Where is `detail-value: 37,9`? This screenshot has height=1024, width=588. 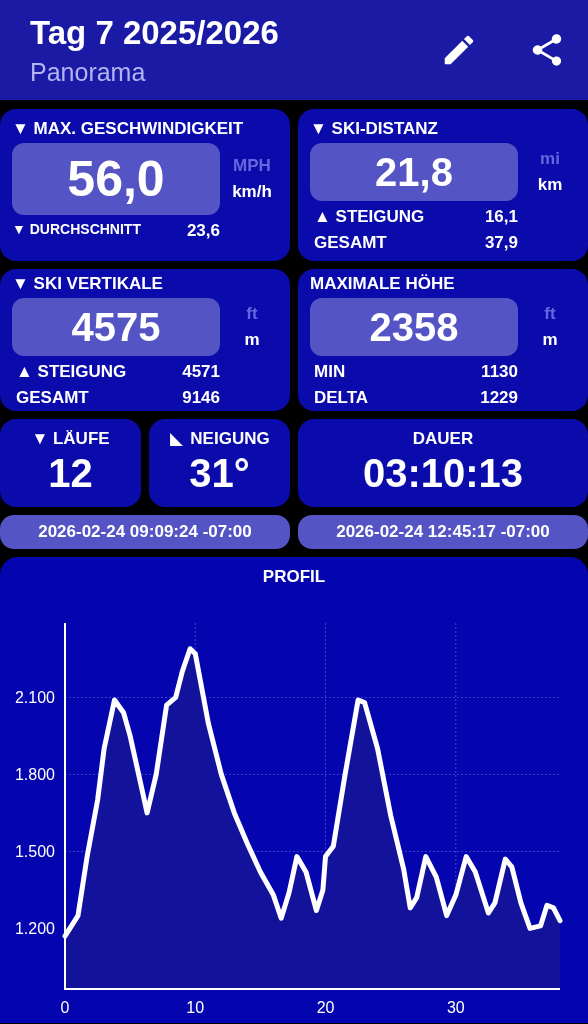 detail-value: 37,9 is located at coordinates (501, 243).